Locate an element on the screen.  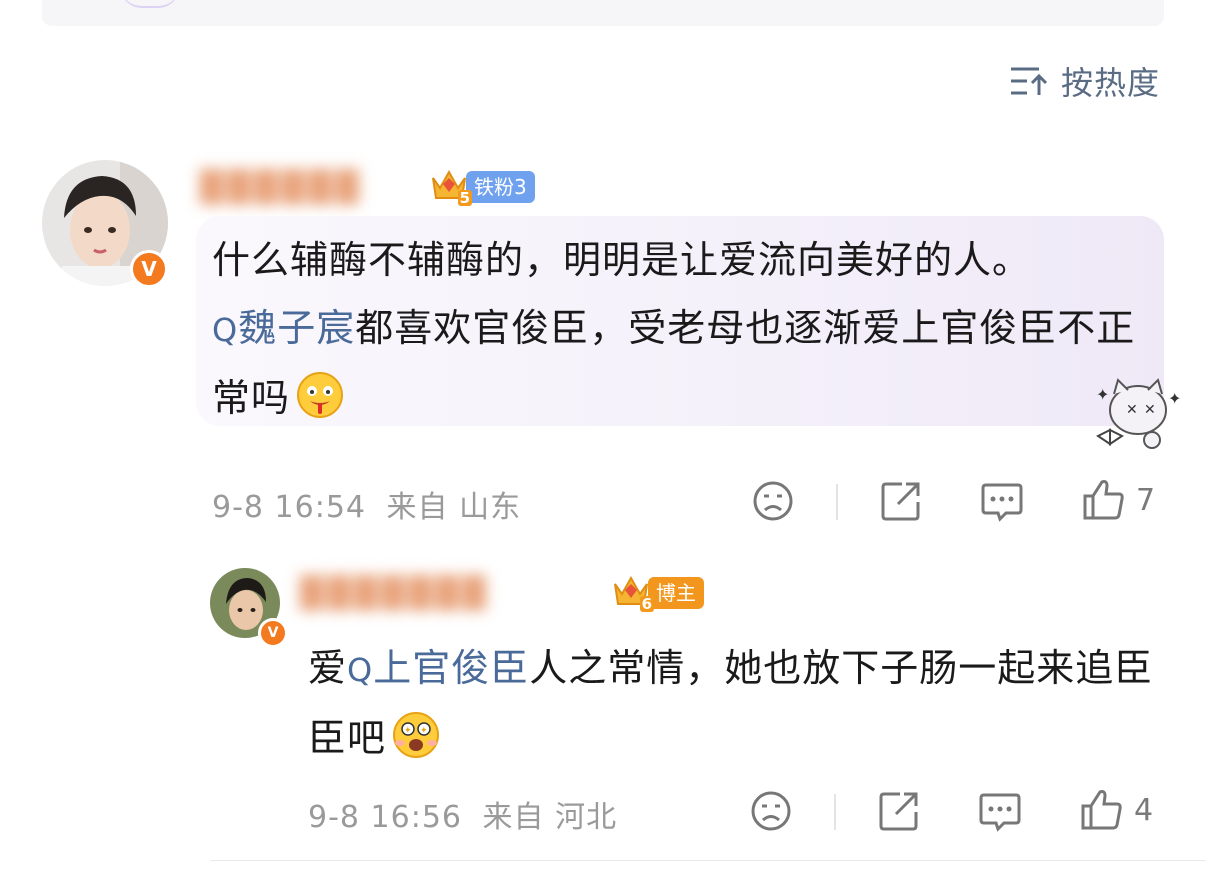
previous-card is located at coordinates (603, 13).